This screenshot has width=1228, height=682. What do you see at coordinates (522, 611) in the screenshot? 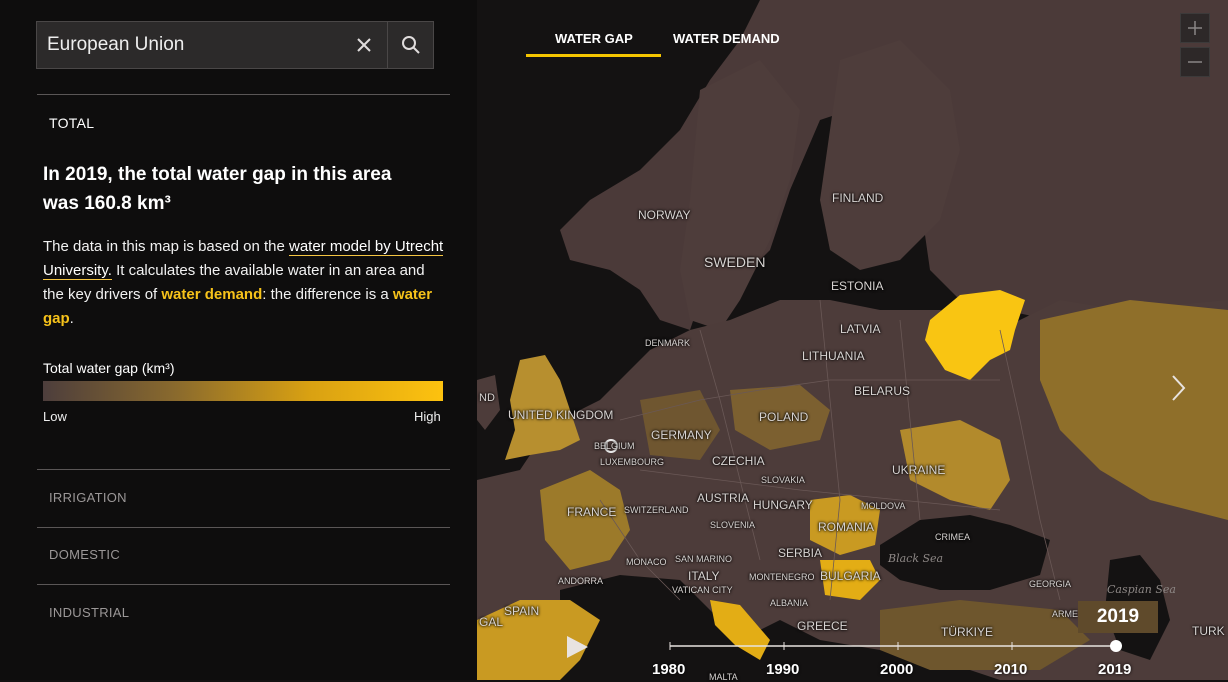
I see `label-spain: SPAIN` at bounding box center [522, 611].